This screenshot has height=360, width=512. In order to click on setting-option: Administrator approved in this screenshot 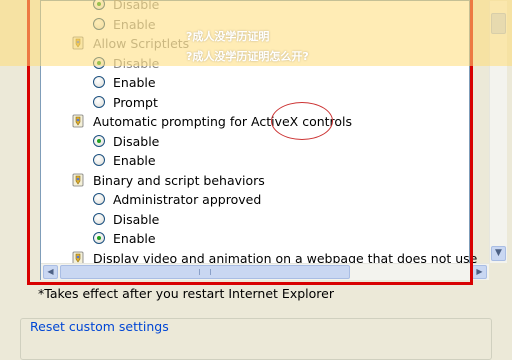, I will do `click(177, 199)`.